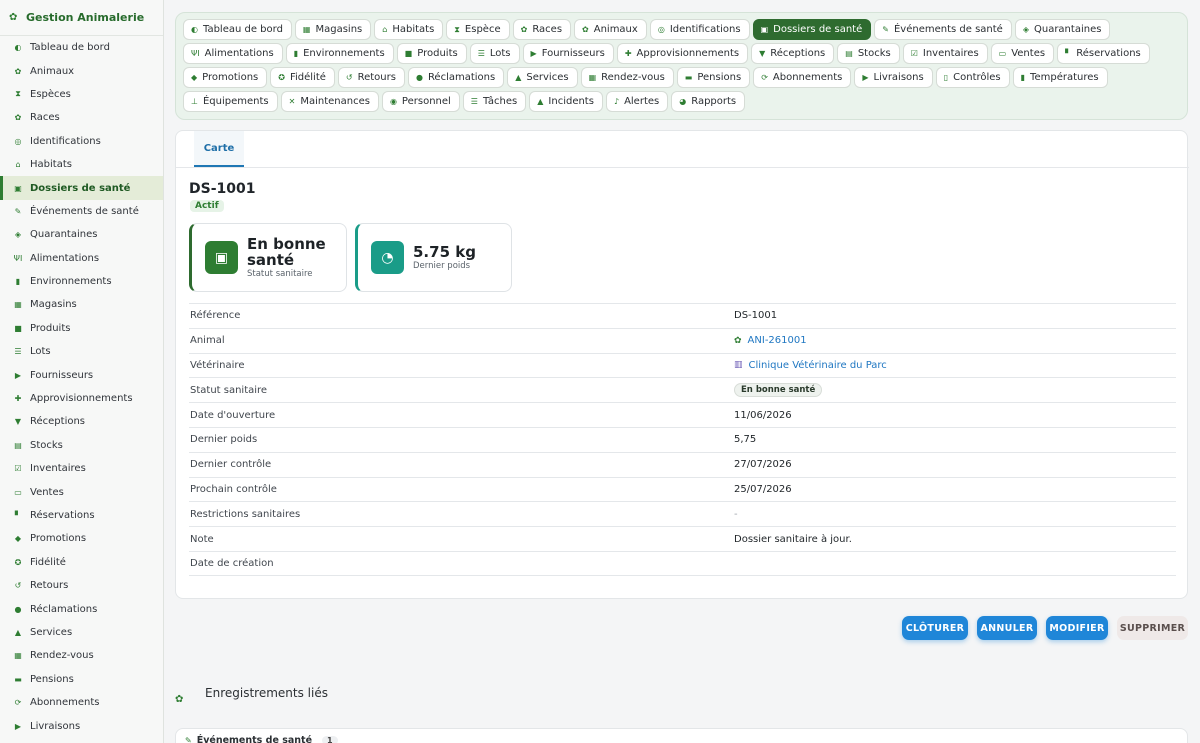 This screenshot has height=743, width=1200. What do you see at coordinates (420, 101) in the screenshot?
I see `tab-personnel: ◉ Personnel` at bounding box center [420, 101].